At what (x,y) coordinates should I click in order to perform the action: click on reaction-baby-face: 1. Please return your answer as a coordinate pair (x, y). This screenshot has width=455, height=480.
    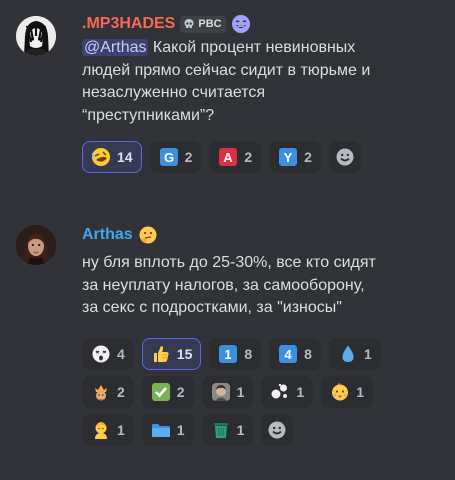
    Looking at the image, I should click on (347, 391).